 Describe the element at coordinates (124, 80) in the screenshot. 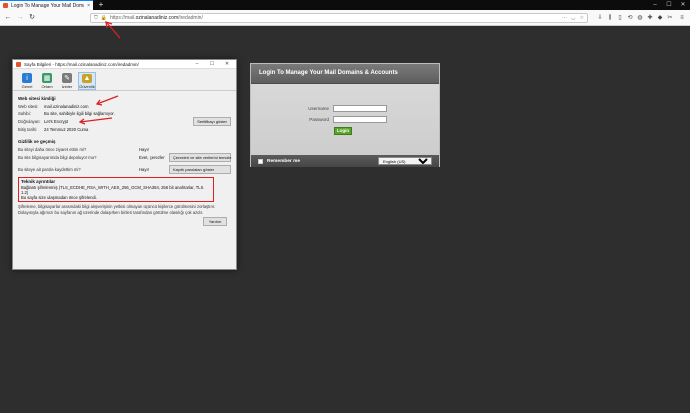

I see `dialog-tabs: i Genel ▦ Ortam ✎ İzinler ▲ Güvenlik` at that location.